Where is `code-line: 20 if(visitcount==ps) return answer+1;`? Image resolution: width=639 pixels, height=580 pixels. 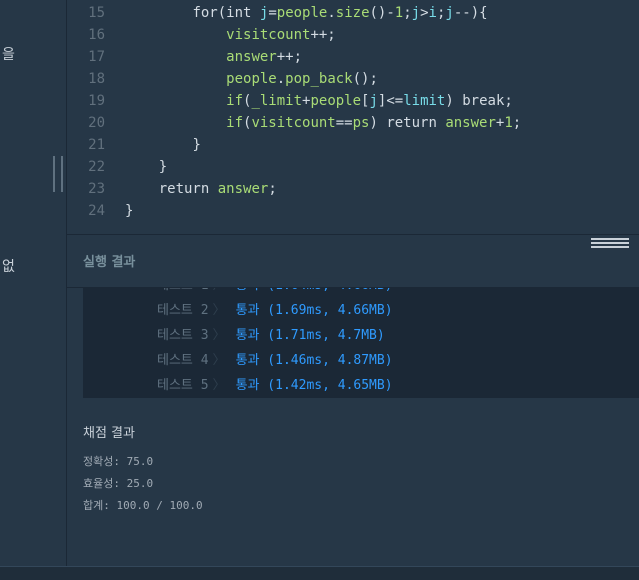 code-line: 20 if(visitcount==ps) return answer+1; is located at coordinates (294, 123).